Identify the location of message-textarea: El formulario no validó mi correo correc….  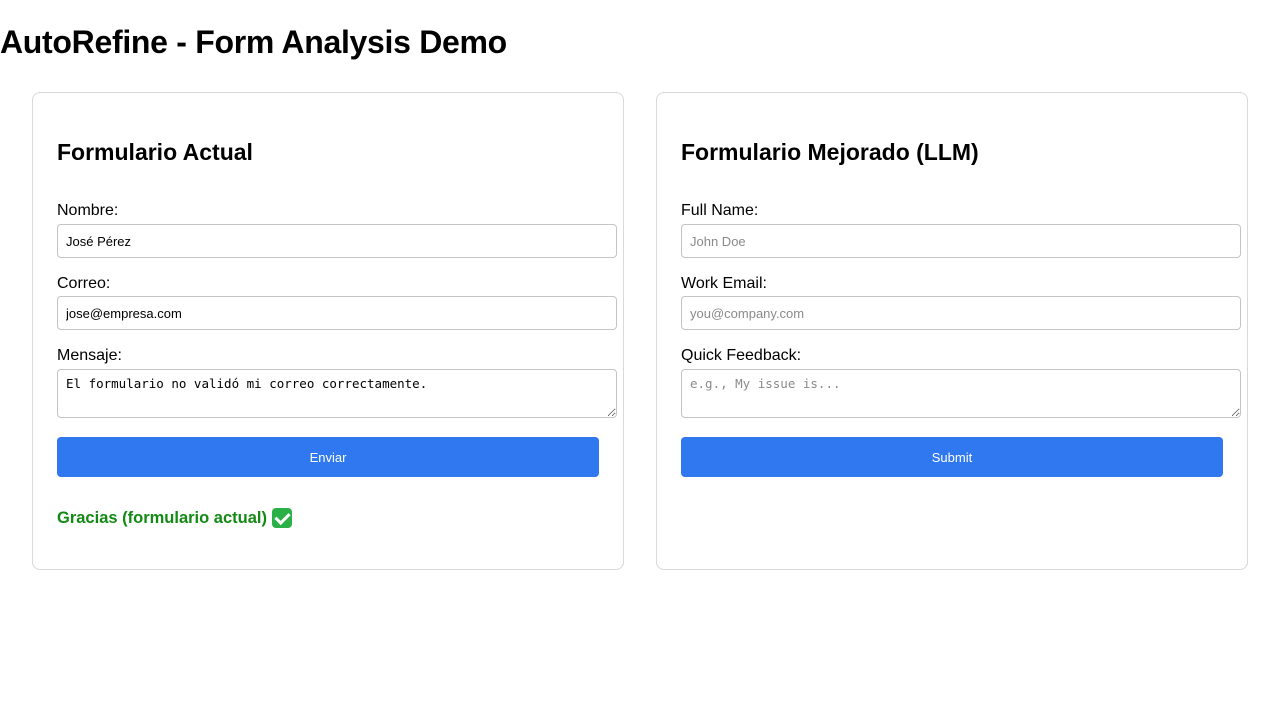
(337, 393).